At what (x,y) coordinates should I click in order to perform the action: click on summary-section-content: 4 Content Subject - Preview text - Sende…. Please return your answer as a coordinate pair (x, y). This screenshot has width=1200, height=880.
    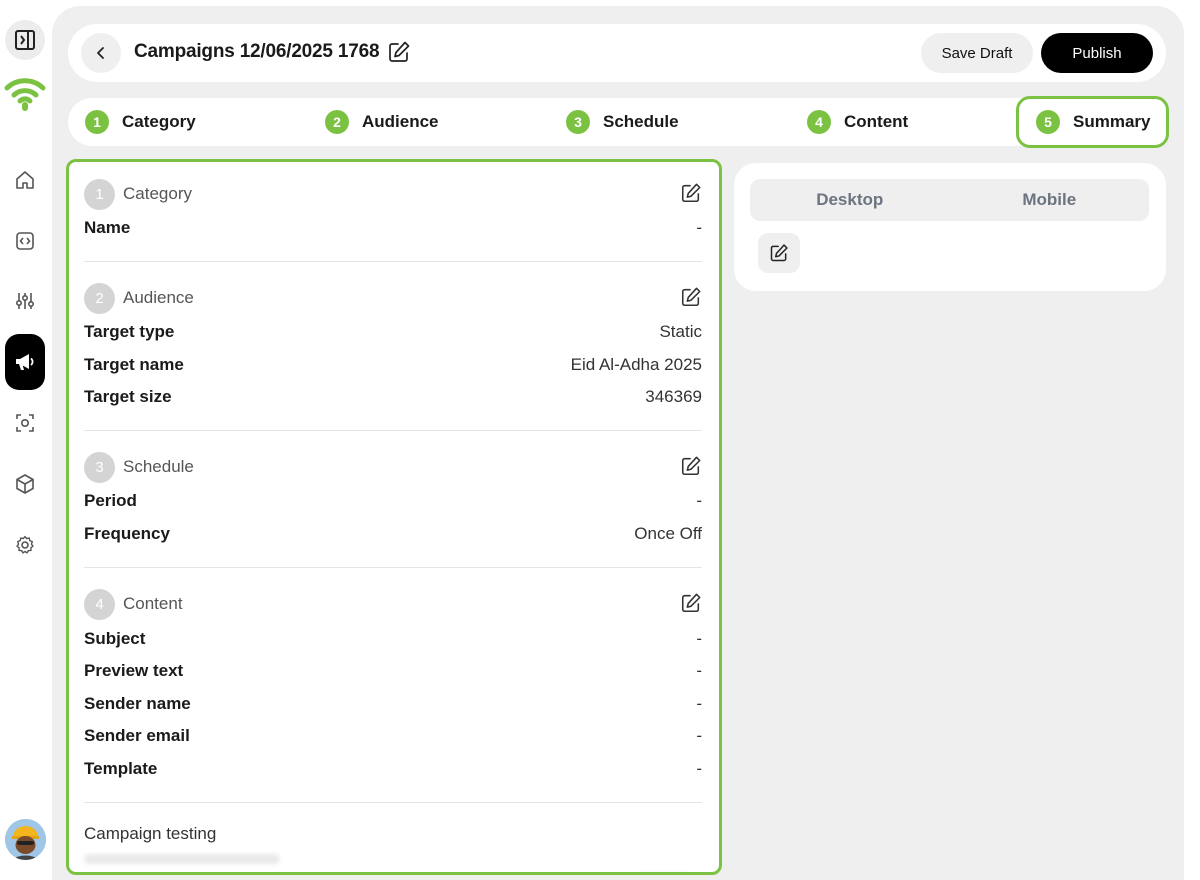
    Looking at the image, I should click on (393, 695).